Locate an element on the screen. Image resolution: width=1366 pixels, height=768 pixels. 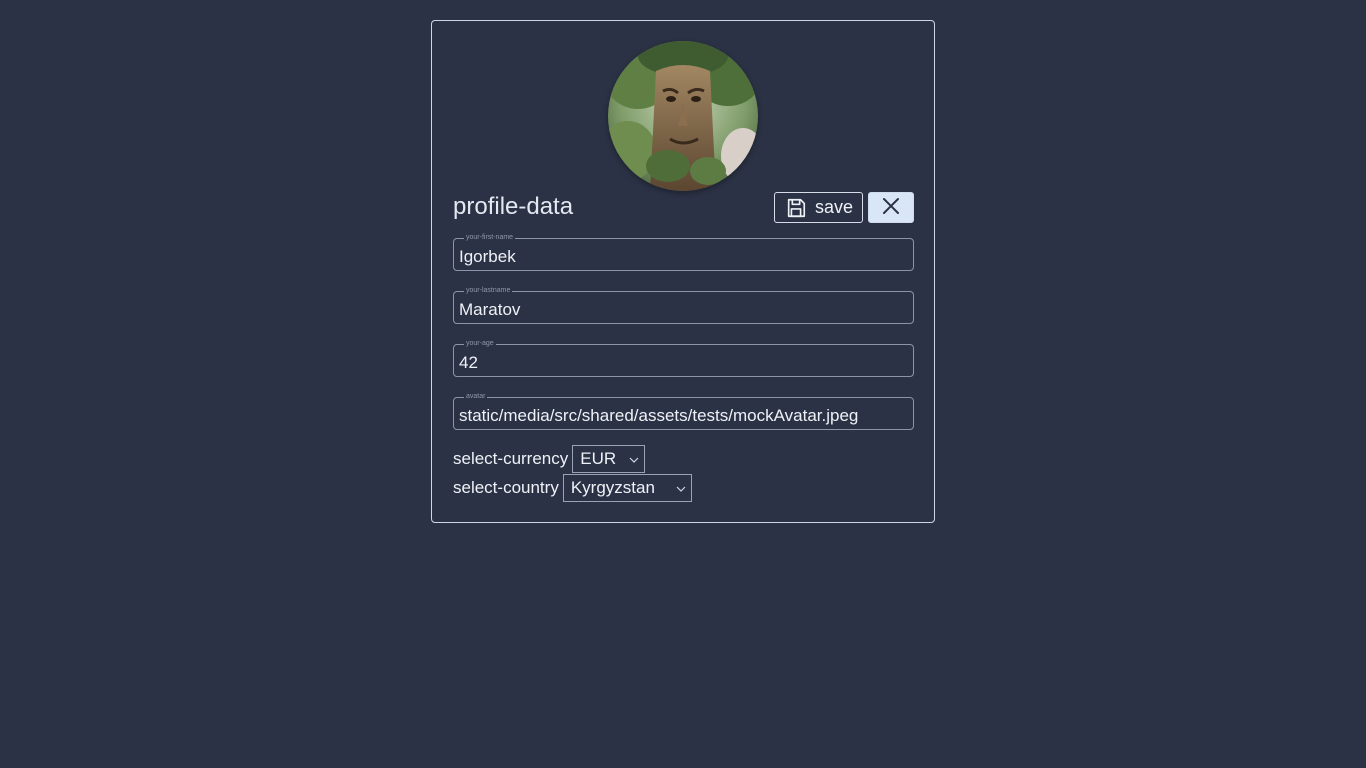
lastname-field: your-lastname is located at coordinates (683, 305).